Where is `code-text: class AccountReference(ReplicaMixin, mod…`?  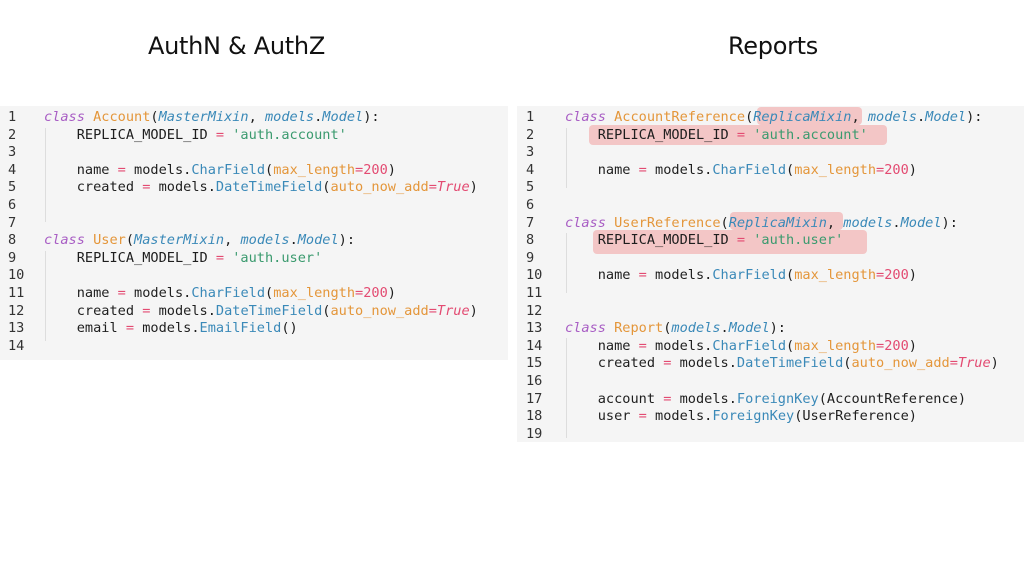
code-text: class AccountReference(ReplicaMixin, mod… is located at coordinates (773, 118).